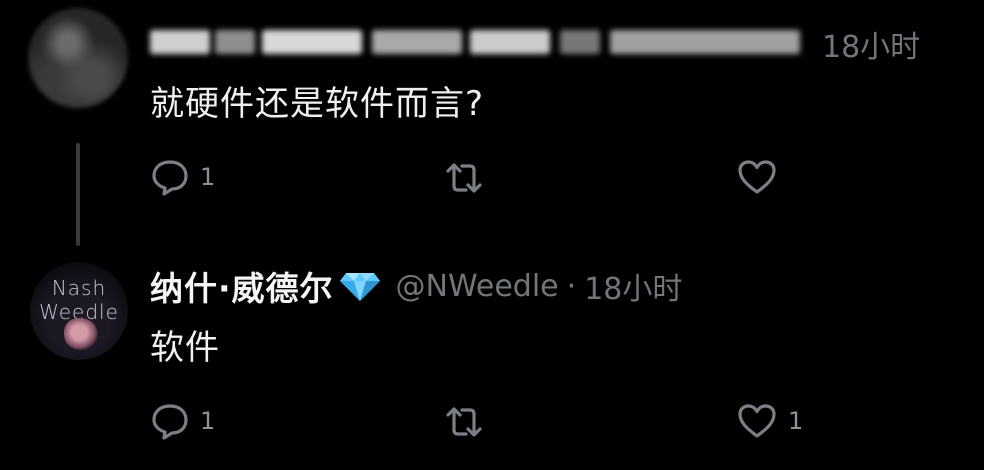 This screenshot has width=984, height=470. I want to click on user-handle: @NWeedle, so click(477, 286).